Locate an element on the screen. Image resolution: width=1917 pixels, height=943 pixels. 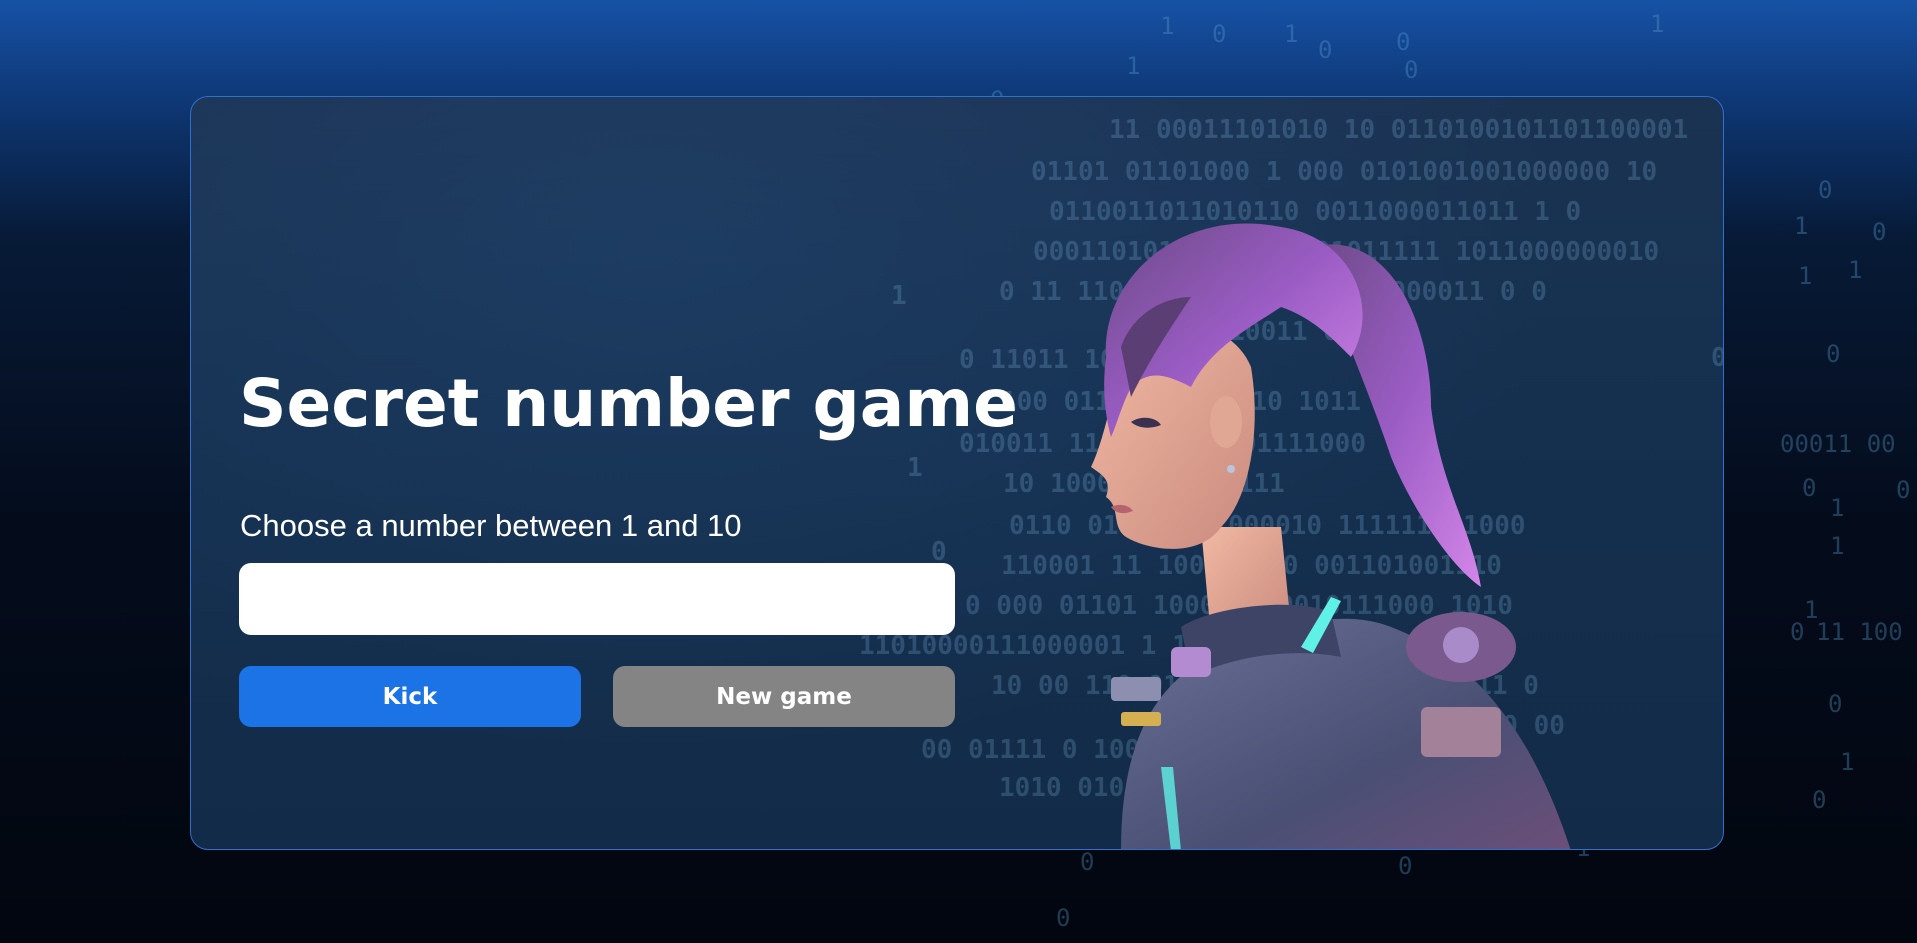
number-prompt-label: Choose a number between 1 and 10 is located at coordinates (491, 525).